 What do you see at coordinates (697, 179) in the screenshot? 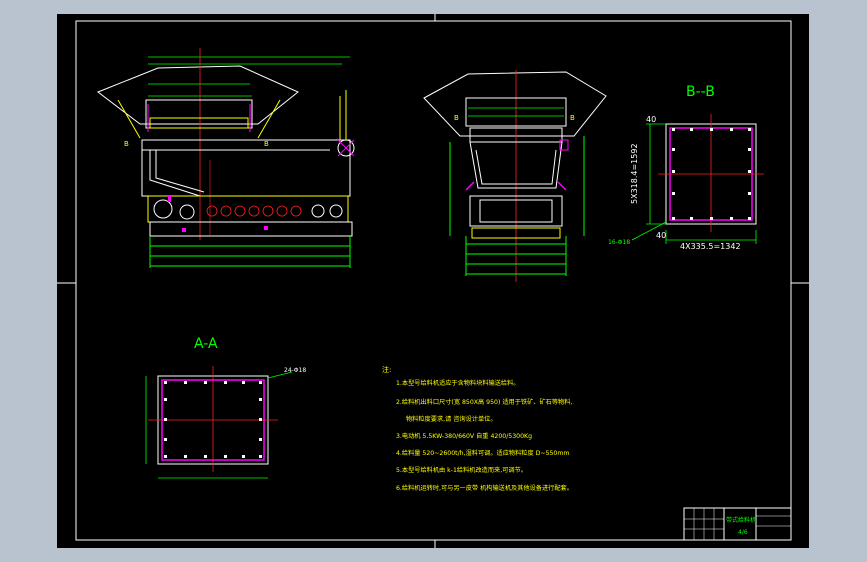
I see `bb-section-view` at bounding box center [697, 179].